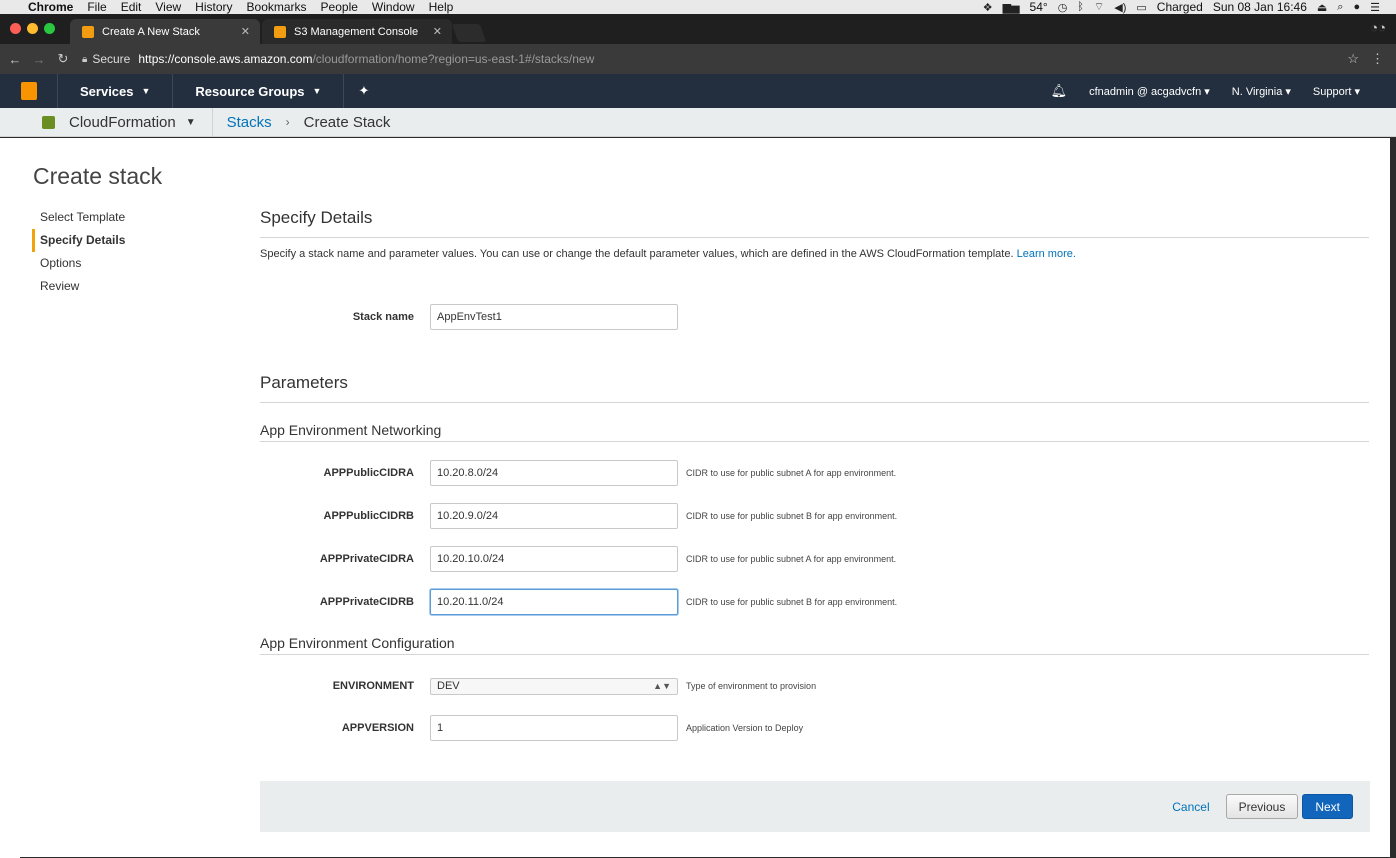 The image size is (1396, 858). Describe the element at coordinates (213, 7) in the screenshot. I see `menu-history: History` at that location.